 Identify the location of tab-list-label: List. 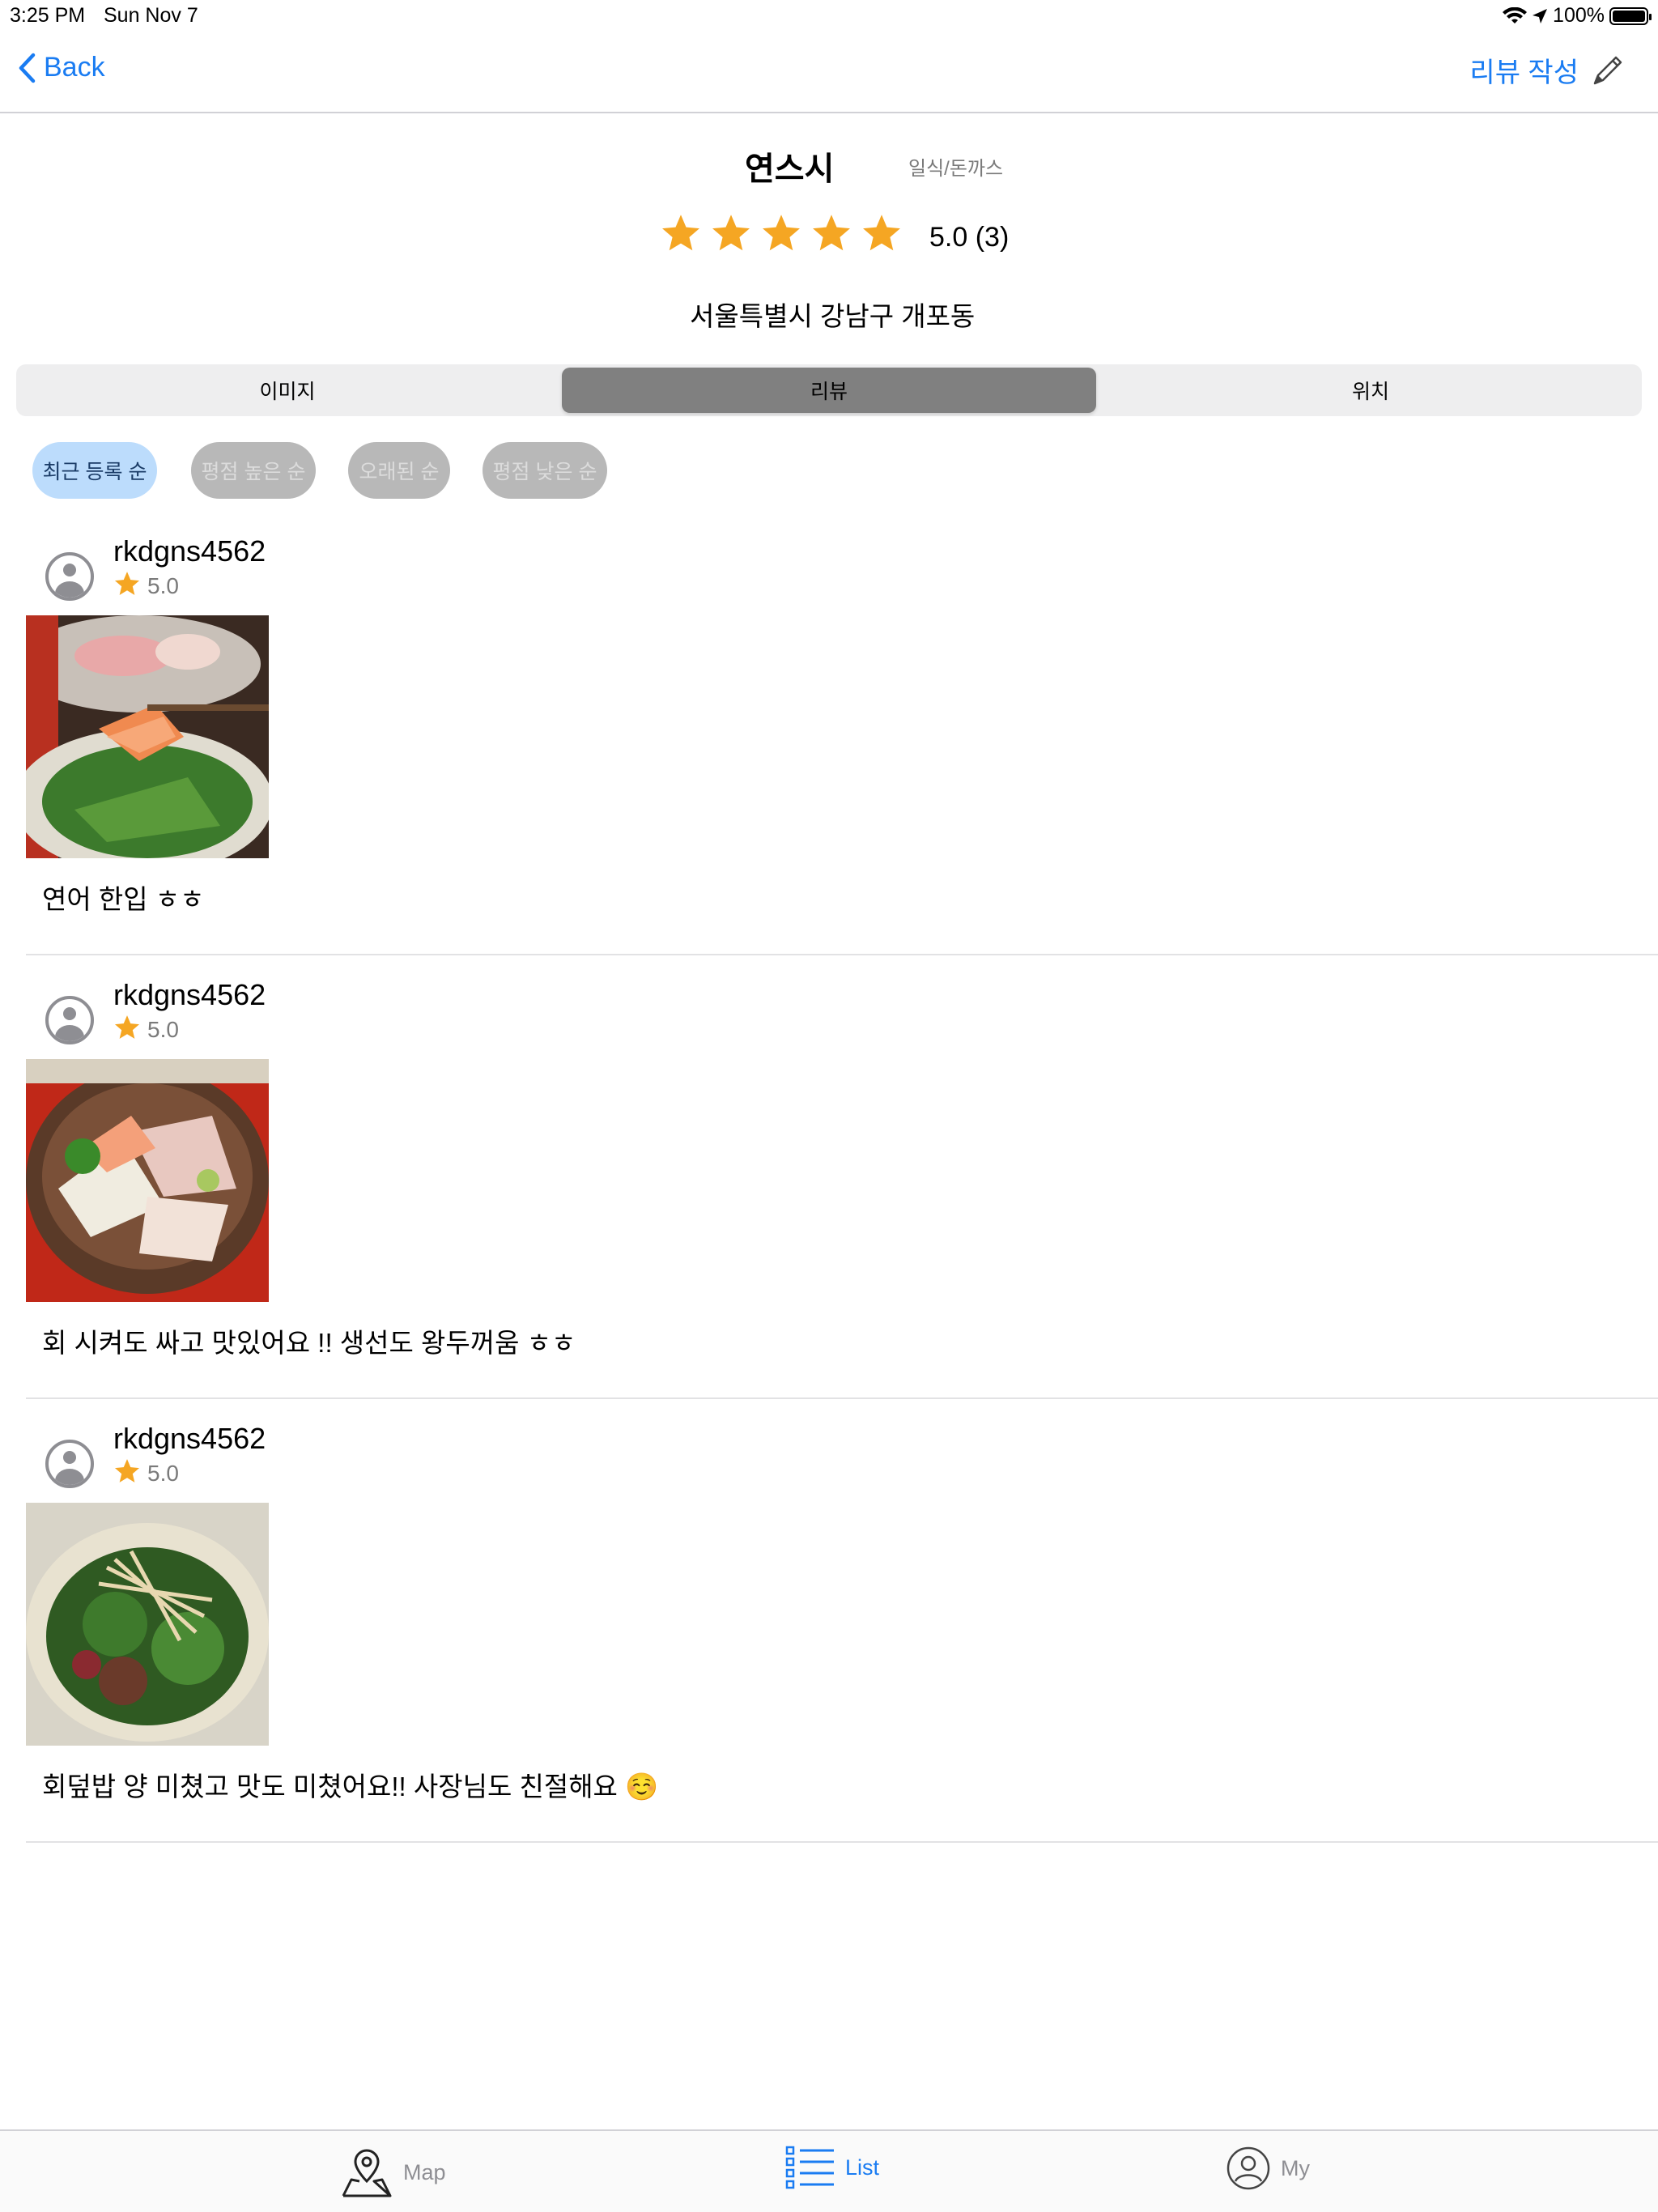
(862, 2167).